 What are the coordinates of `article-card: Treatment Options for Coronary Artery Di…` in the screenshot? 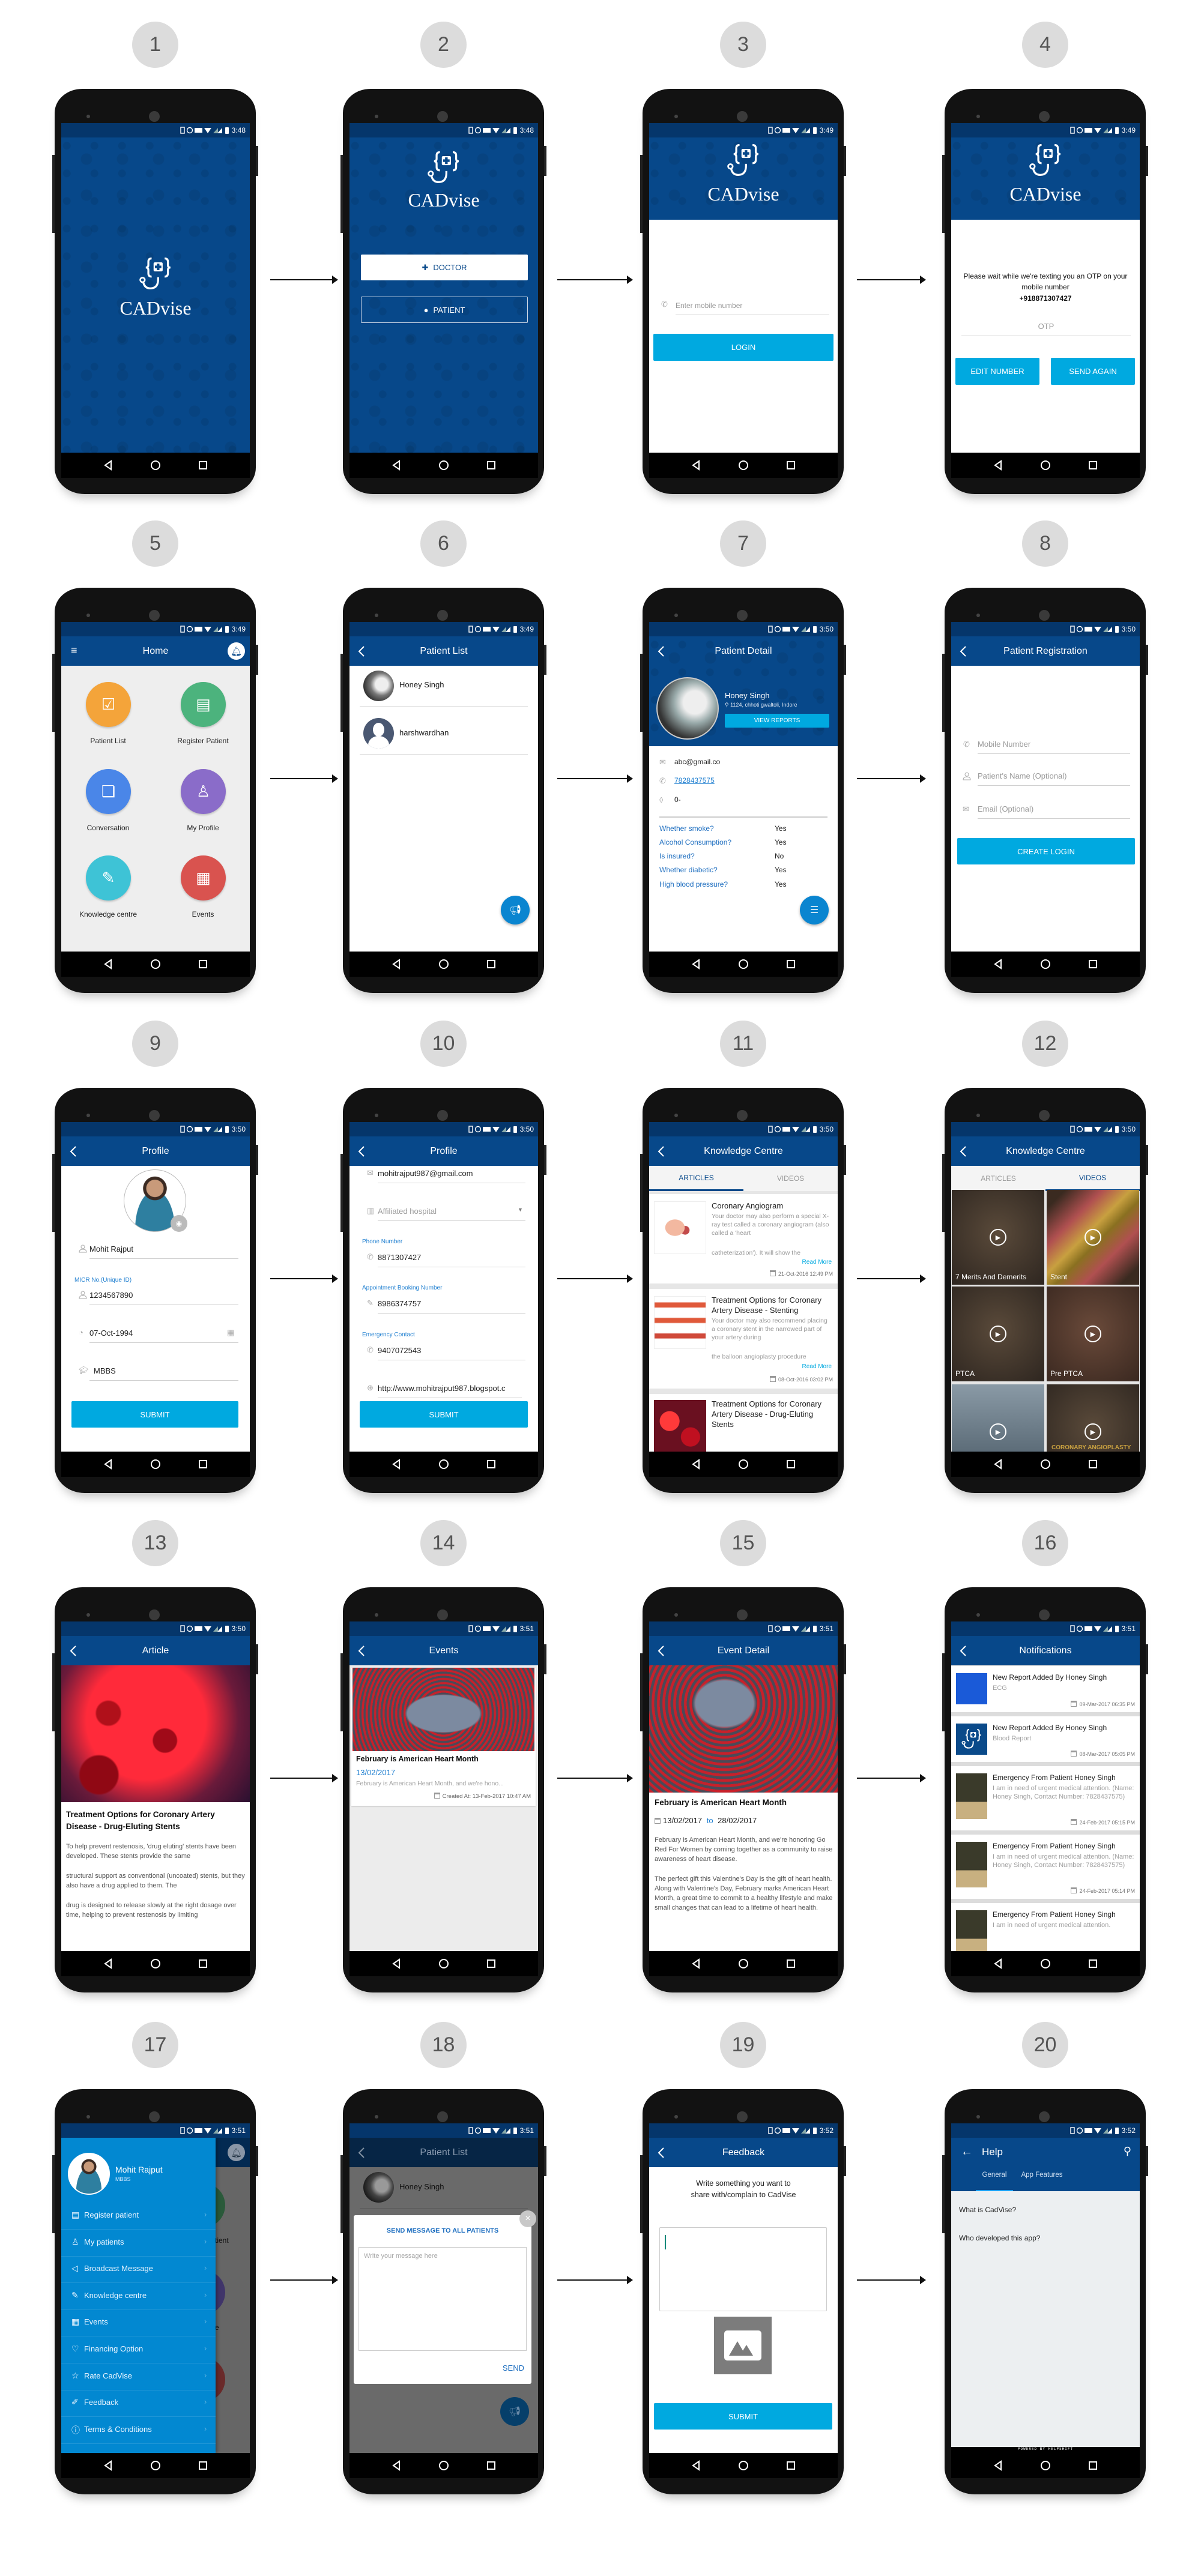 It's located at (743, 1423).